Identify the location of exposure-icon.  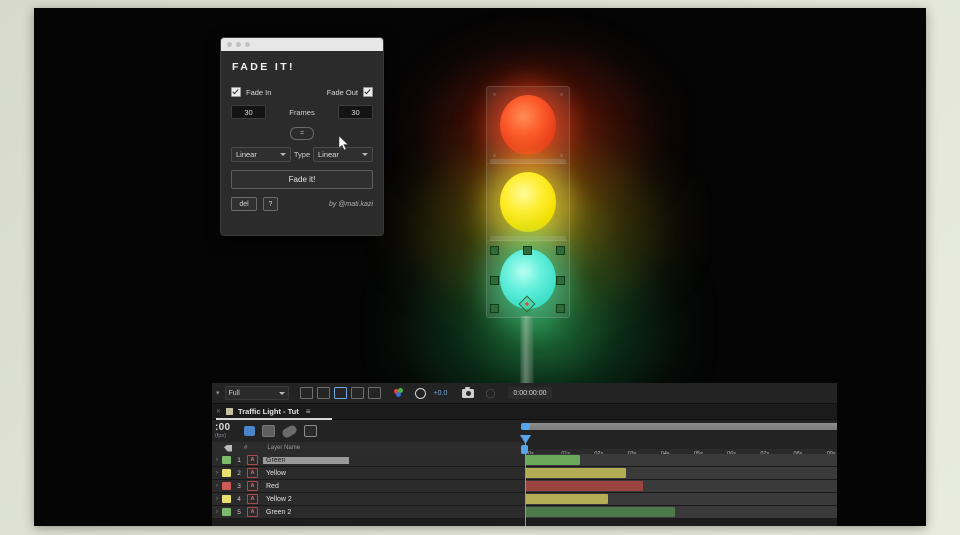
(420, 393).